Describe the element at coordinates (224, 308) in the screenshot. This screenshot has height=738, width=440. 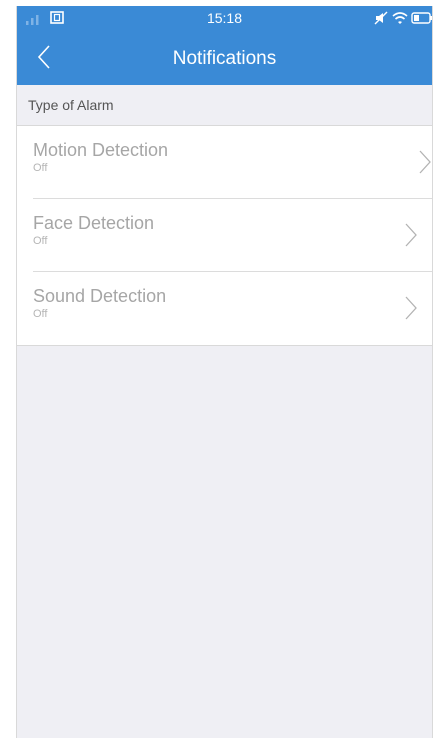
I see `alarm-item-sound-detection: Sound Detection Off` at that location.